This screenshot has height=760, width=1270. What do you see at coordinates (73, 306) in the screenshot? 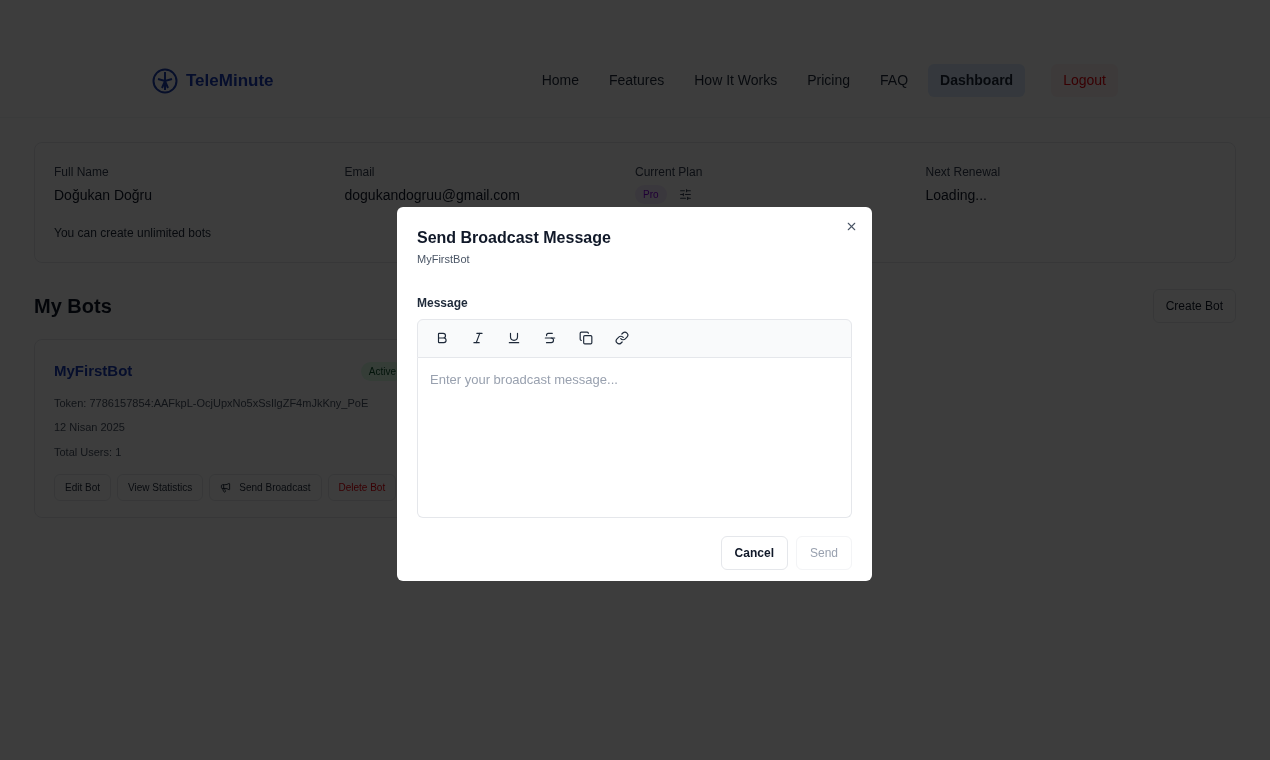
I see `section-title: My Bots` at bounding box center [73, 306].